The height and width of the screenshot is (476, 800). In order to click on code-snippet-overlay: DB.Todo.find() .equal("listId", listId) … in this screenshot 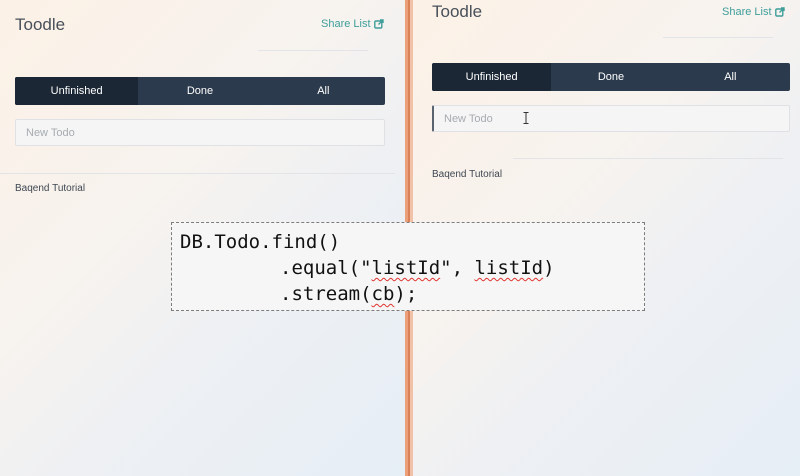, I will do `click(408, 266)`.